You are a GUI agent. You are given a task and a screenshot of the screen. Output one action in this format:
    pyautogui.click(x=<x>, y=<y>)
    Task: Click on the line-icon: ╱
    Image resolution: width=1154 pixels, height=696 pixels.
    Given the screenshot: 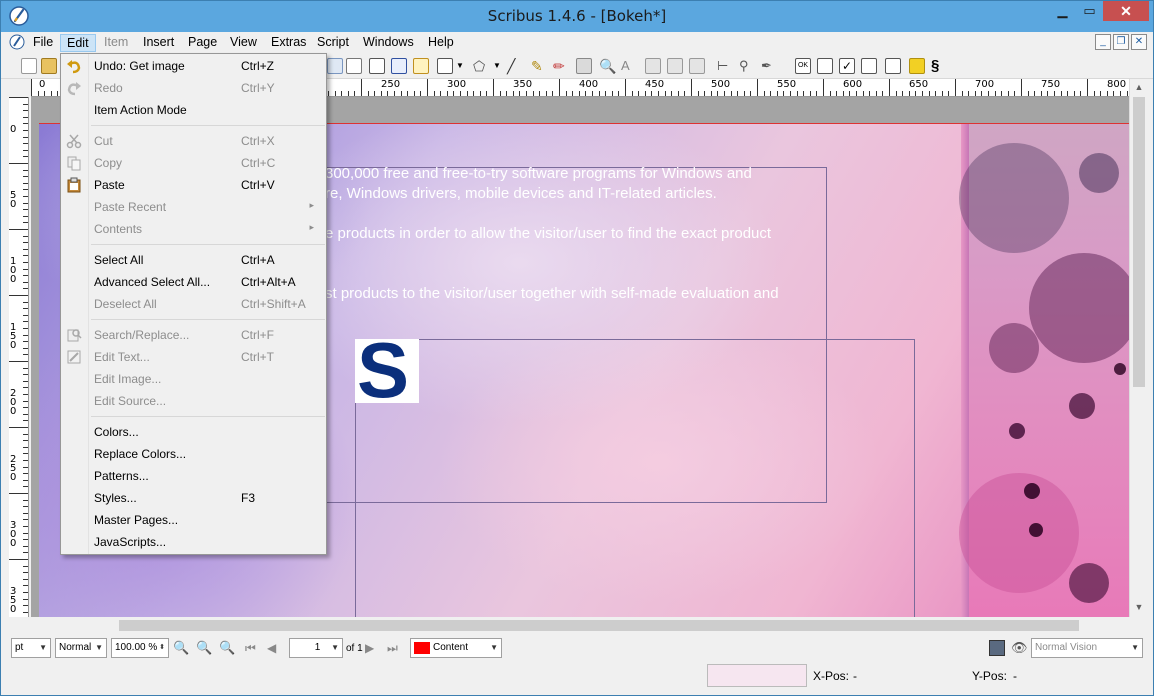 What is the action you would take?
    pyautogui.click(x=515, y=66)
    